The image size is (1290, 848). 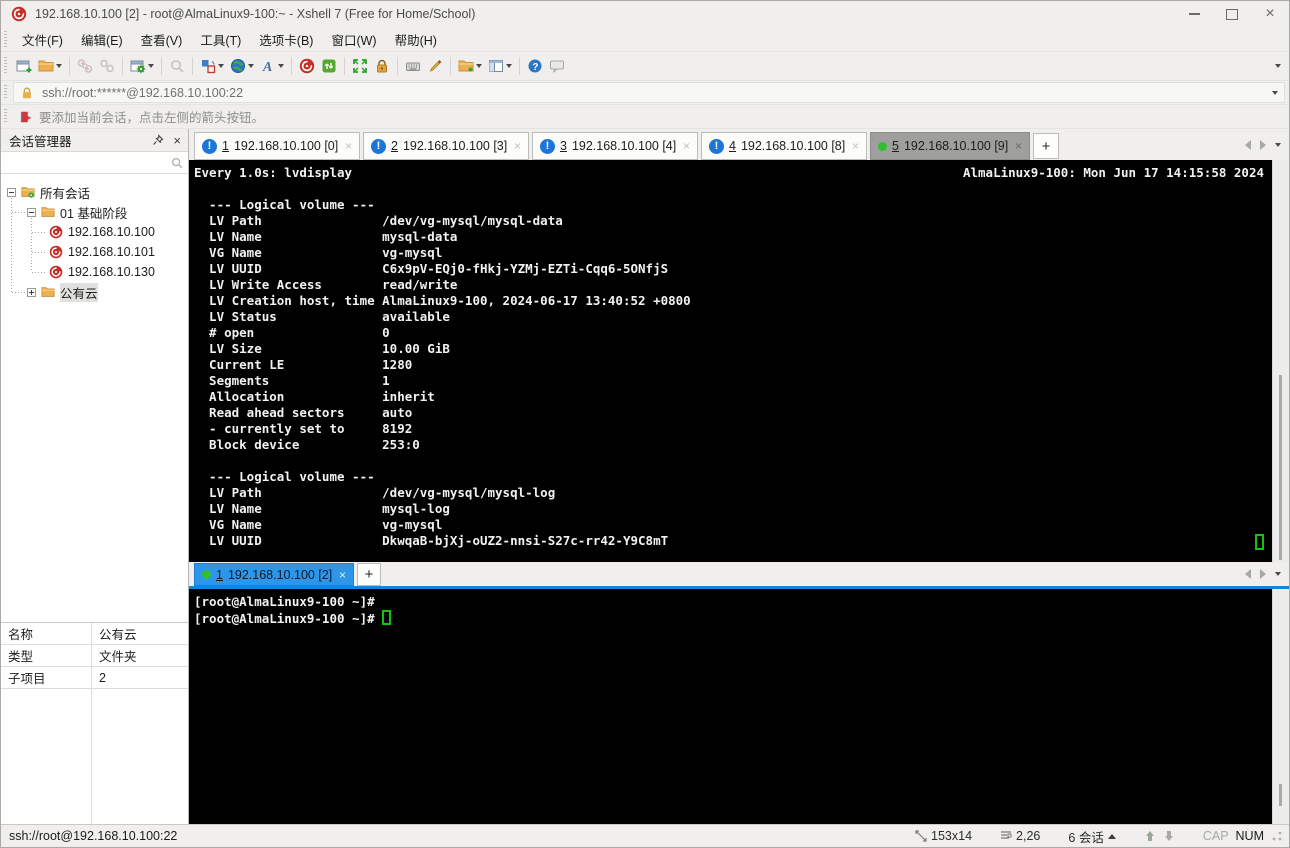 What do you see at coordinates (87, 162) in the screenshot?
I see `session-search-input` at bounding box center [87, 162].